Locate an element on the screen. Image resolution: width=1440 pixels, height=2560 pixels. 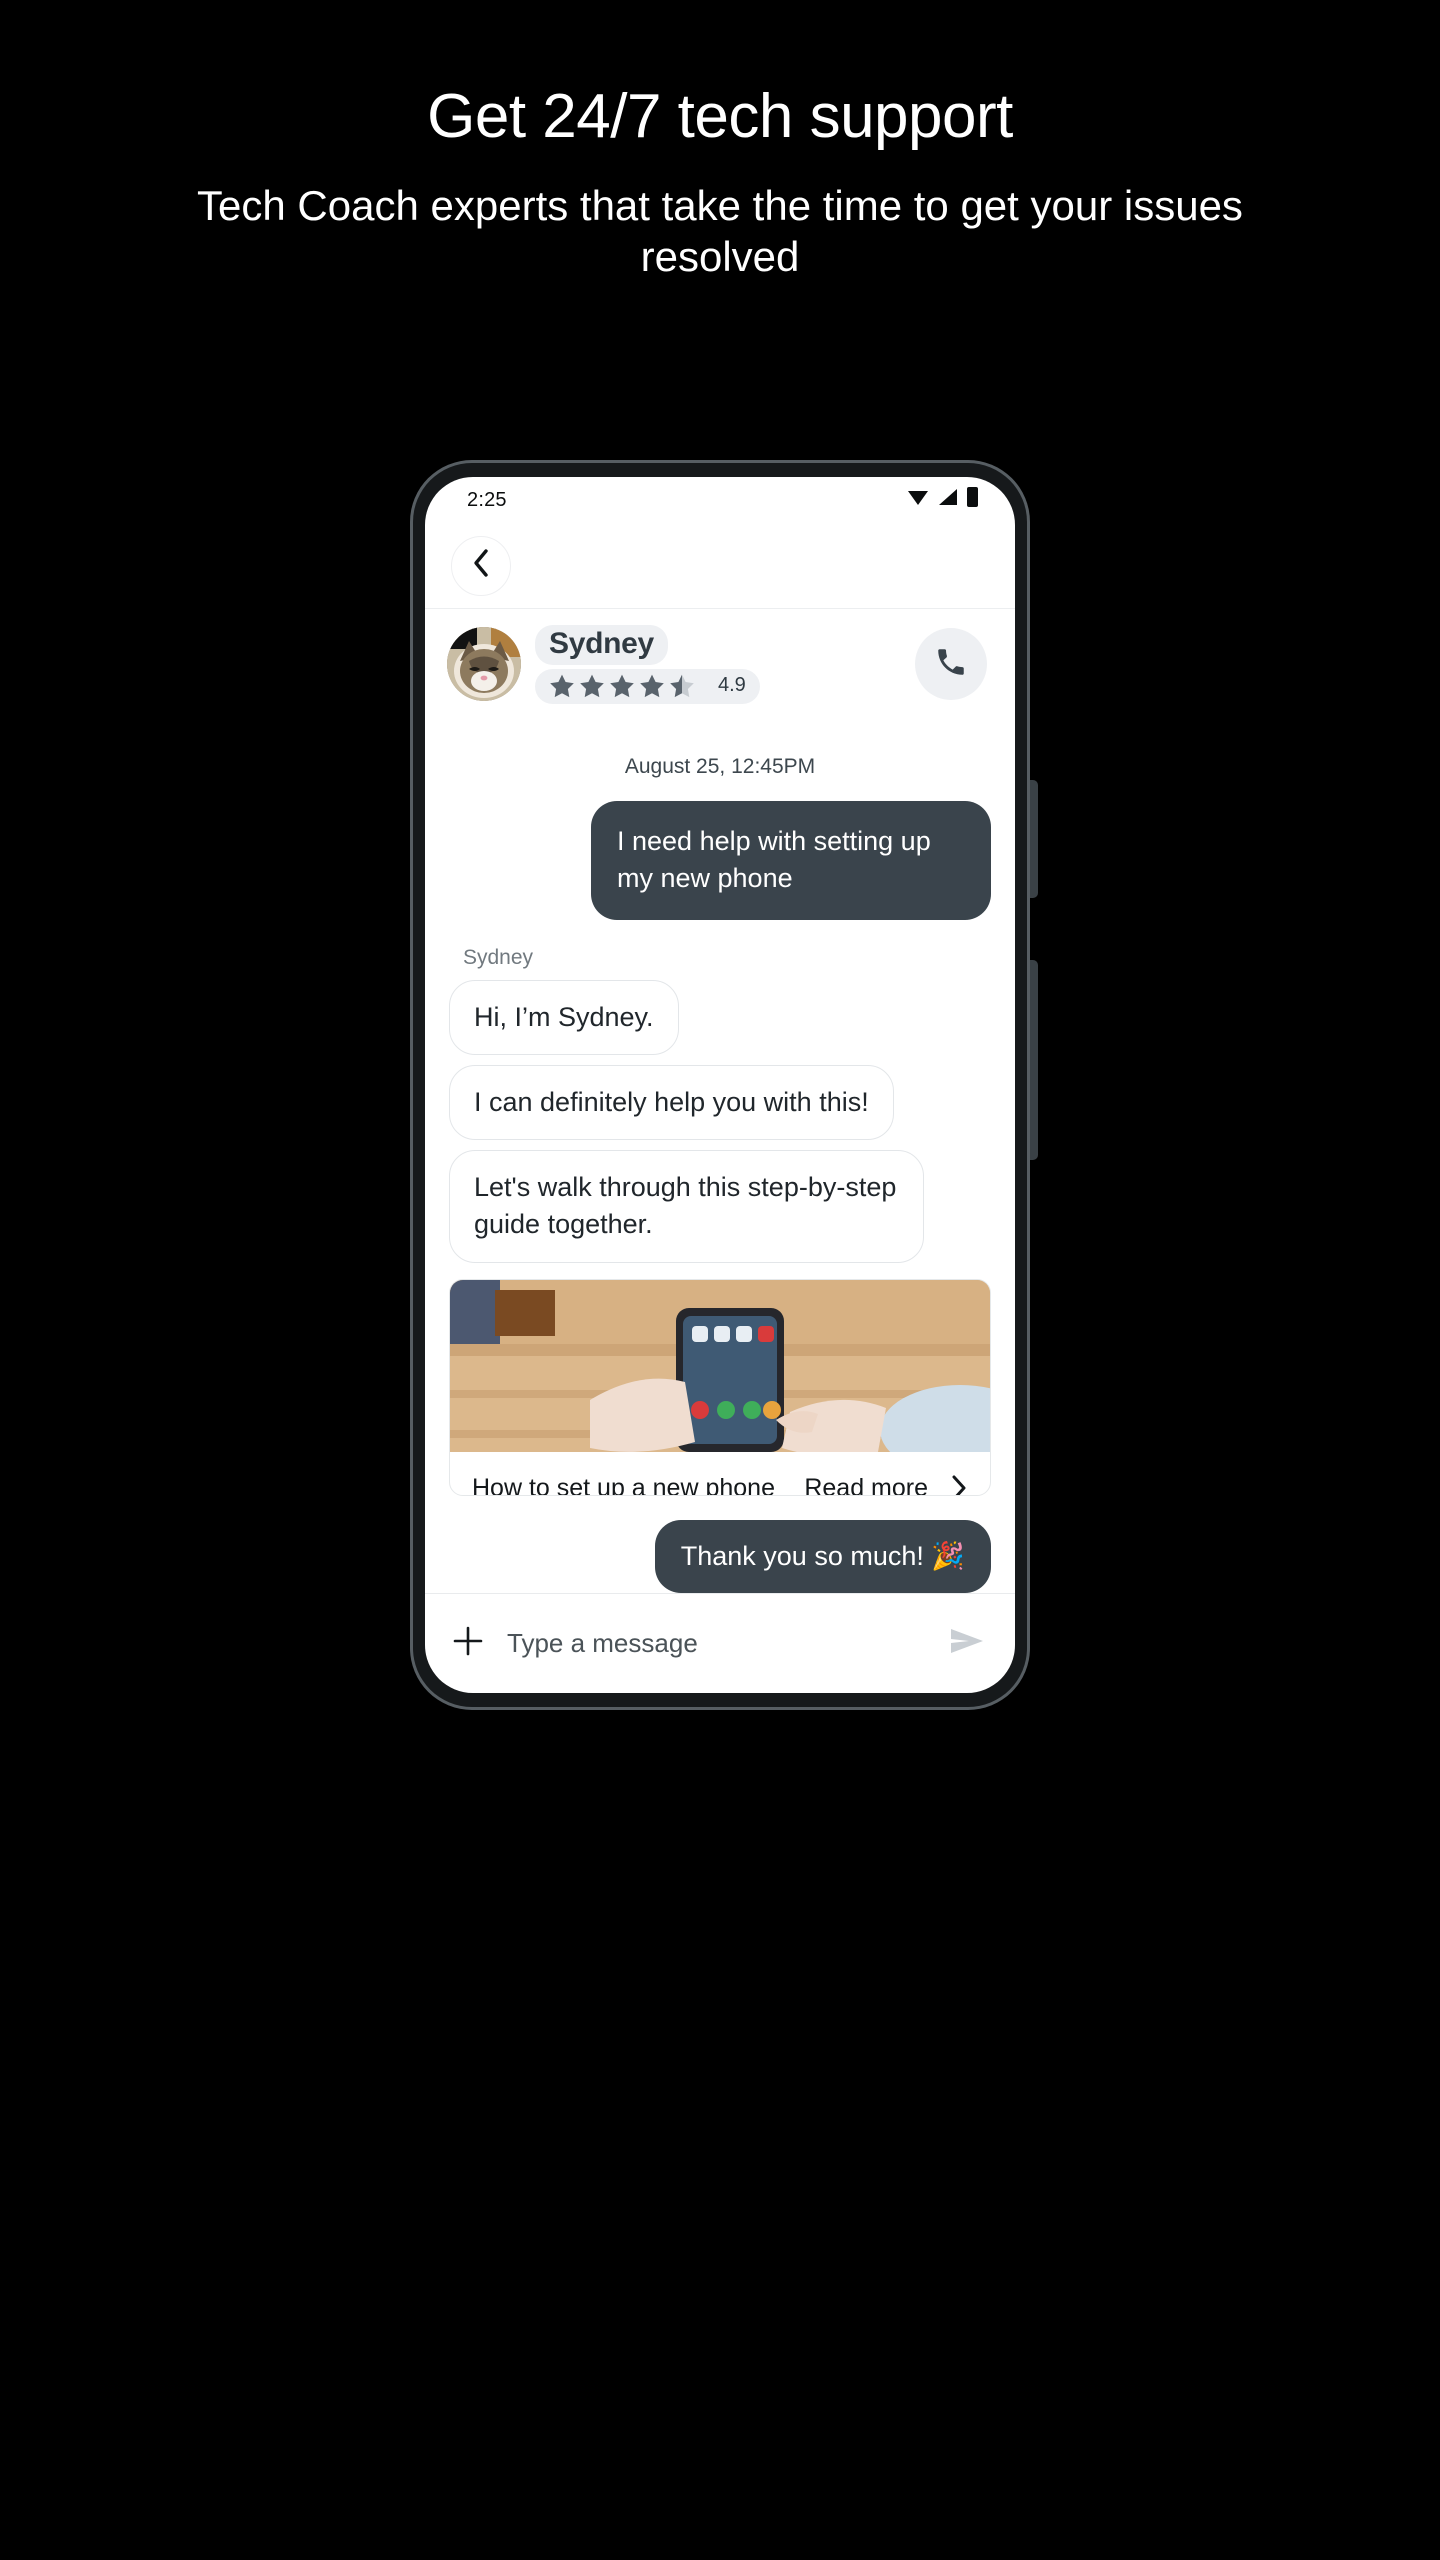
page-title: Get 24/7 tech support is located at coordinates (720, 116).